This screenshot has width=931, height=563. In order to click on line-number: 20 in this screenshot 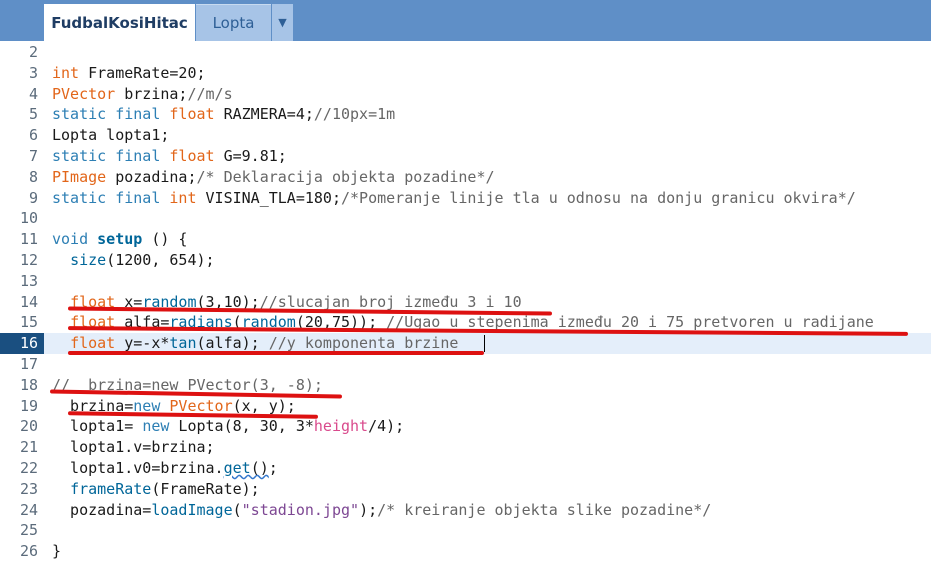, I will do `click(28, 426)`.